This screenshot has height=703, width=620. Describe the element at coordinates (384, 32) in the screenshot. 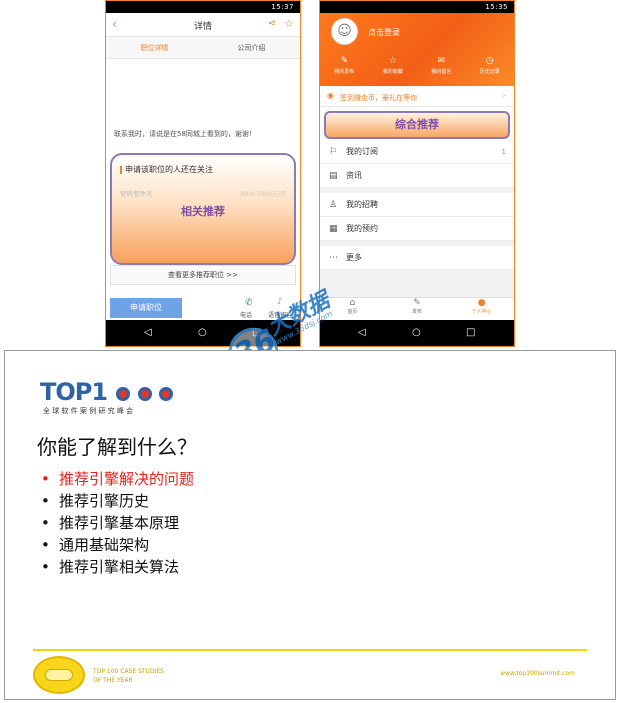

I see `login-link: 点击登录` at that location.